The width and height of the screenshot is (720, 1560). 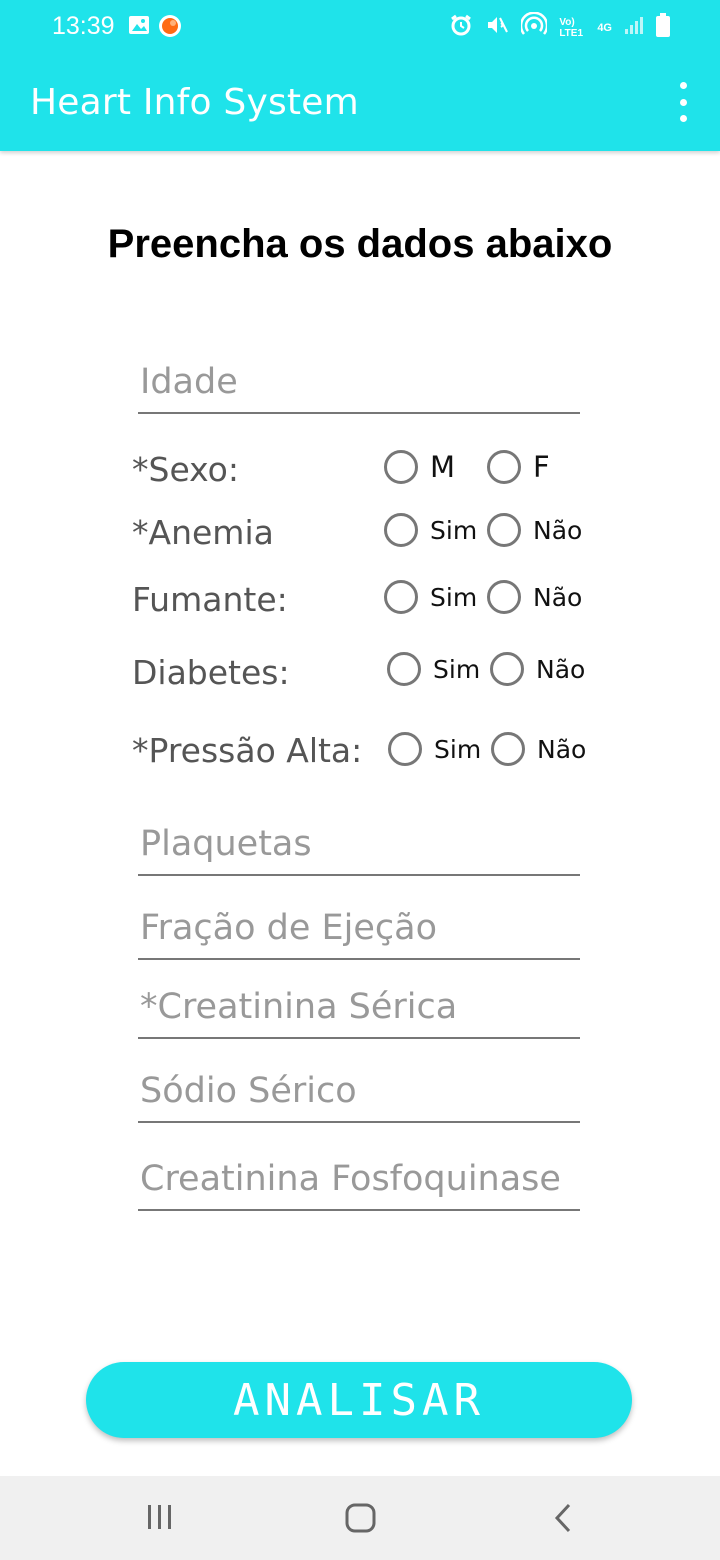 What do you see at coordinates (155, 28) in the screenshot?
I see `status-left-icons` at bounding box center [155, 28].